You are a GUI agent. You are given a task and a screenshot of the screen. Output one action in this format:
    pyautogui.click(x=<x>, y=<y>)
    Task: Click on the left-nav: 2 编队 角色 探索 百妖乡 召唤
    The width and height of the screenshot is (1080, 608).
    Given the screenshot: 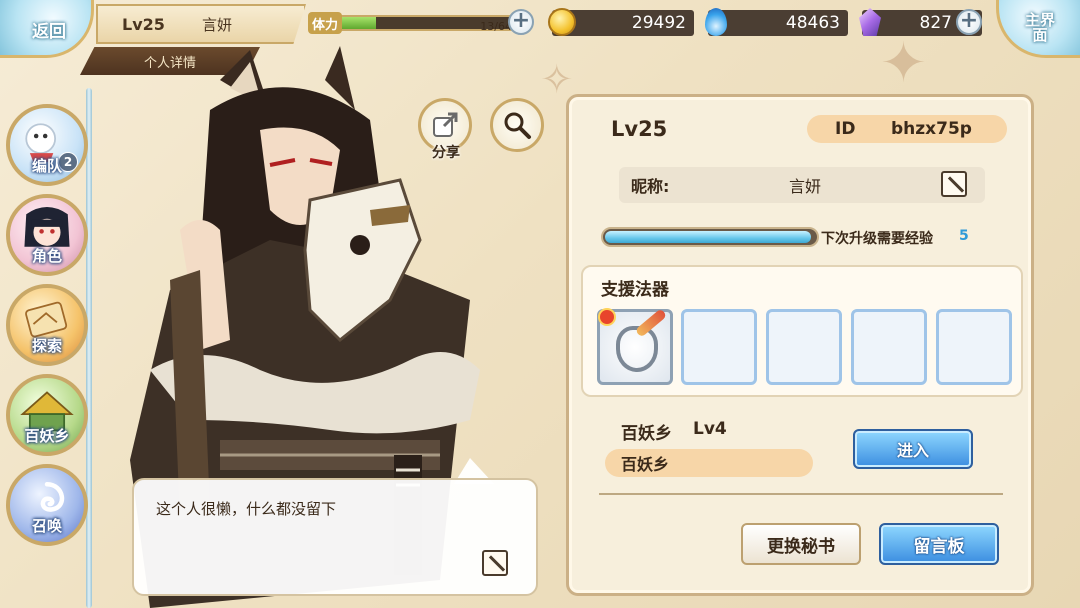 What is the action you would take?
    pyautogui.click(x=48, y=338)
    